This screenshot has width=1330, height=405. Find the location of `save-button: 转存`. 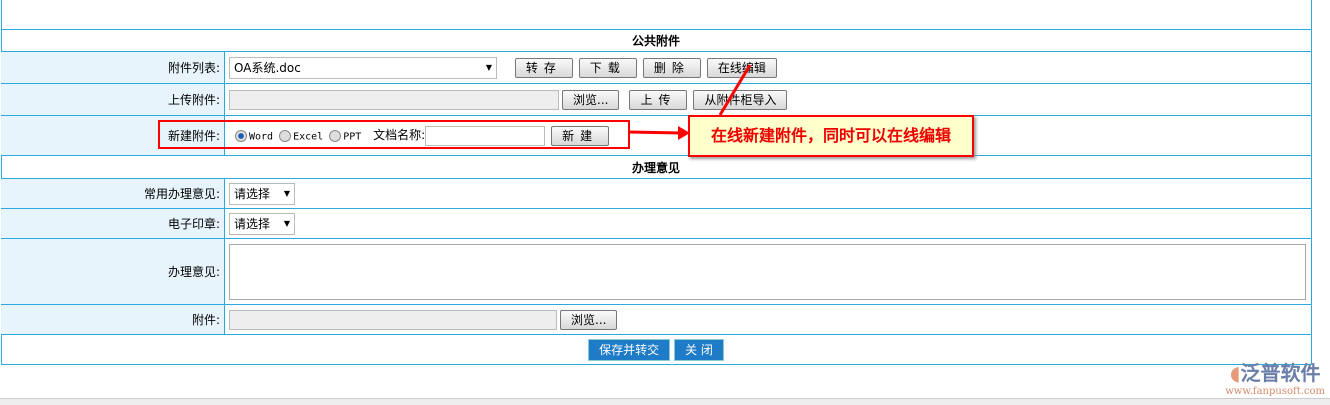

save-button: 转存 is located at coordinates (543, 67).